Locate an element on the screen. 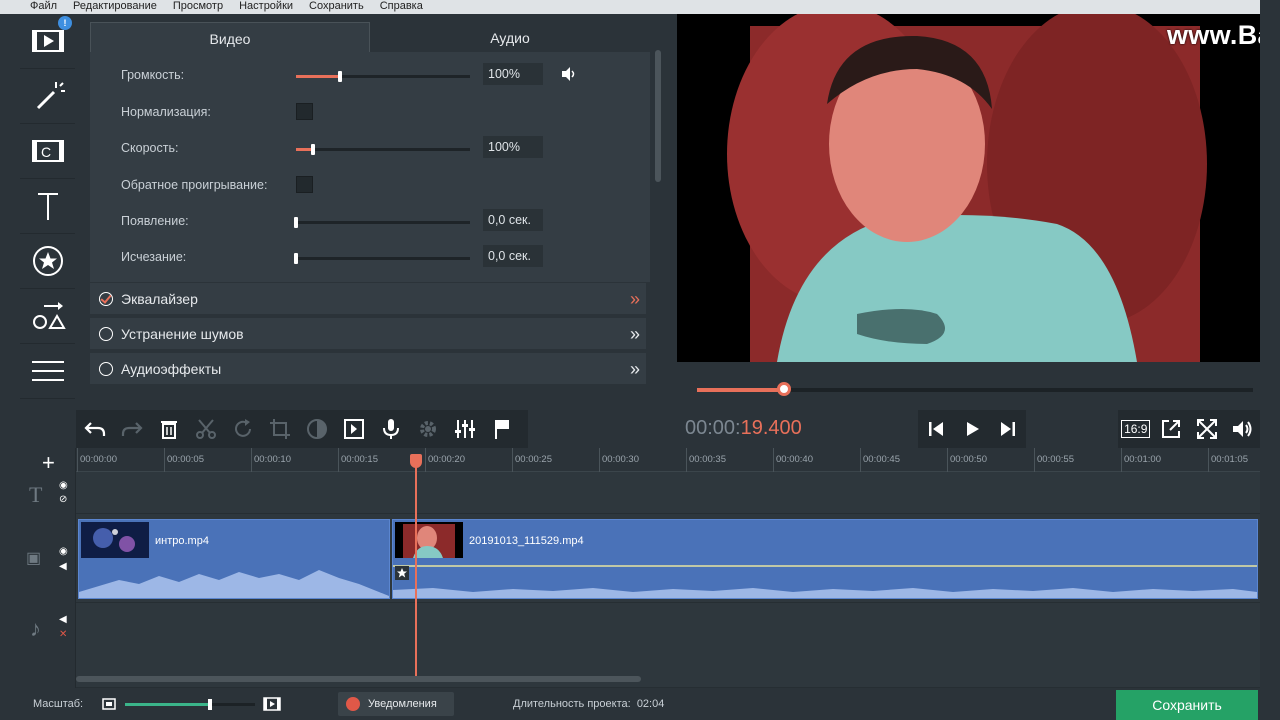 The height and width of the screenshot is (720, 1280). tab-video: Видео is located at coordinates (230, 37).